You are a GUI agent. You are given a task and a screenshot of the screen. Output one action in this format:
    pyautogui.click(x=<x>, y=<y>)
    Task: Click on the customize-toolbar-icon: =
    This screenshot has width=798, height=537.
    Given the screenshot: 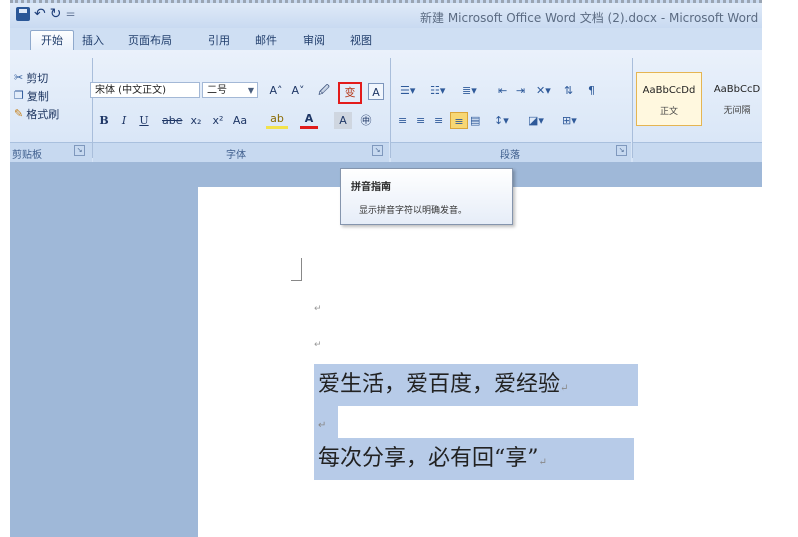 What is the action you would take?
    pyautogui.click(x=70, y=14)
    